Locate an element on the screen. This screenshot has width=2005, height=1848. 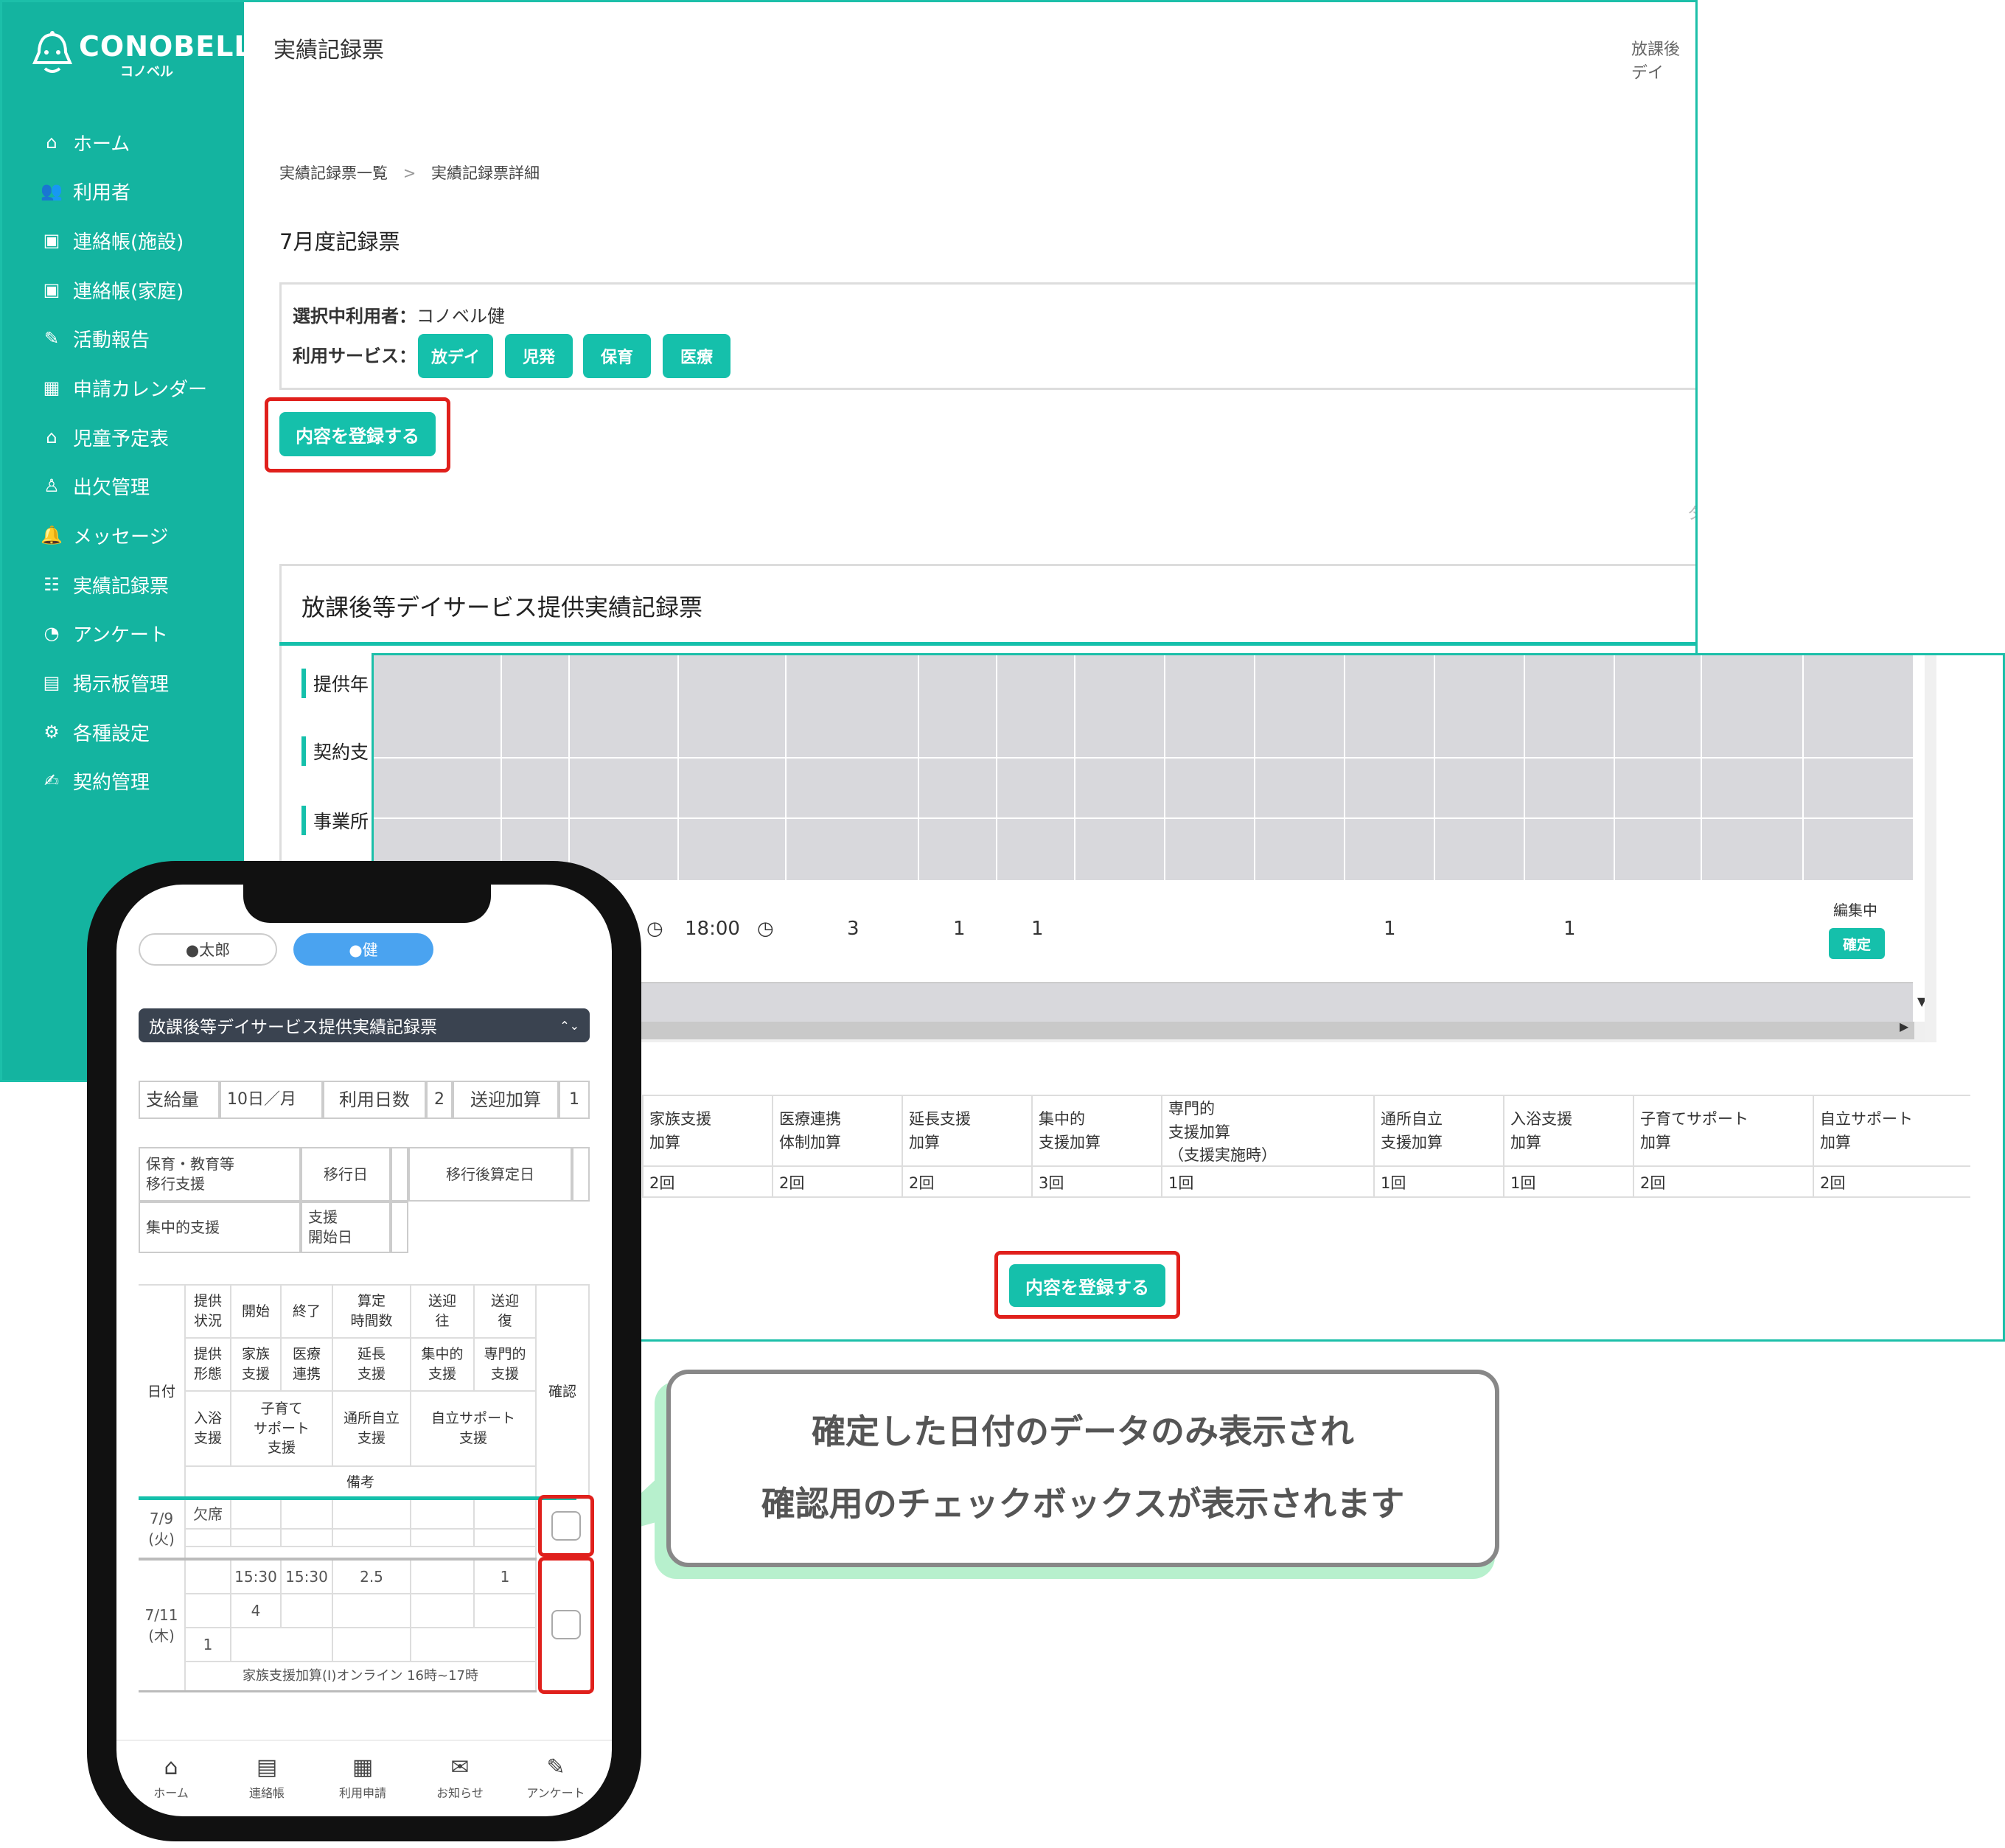
tabbar-request: ▦ 利用申請 is located at coordinates (363, 1777).